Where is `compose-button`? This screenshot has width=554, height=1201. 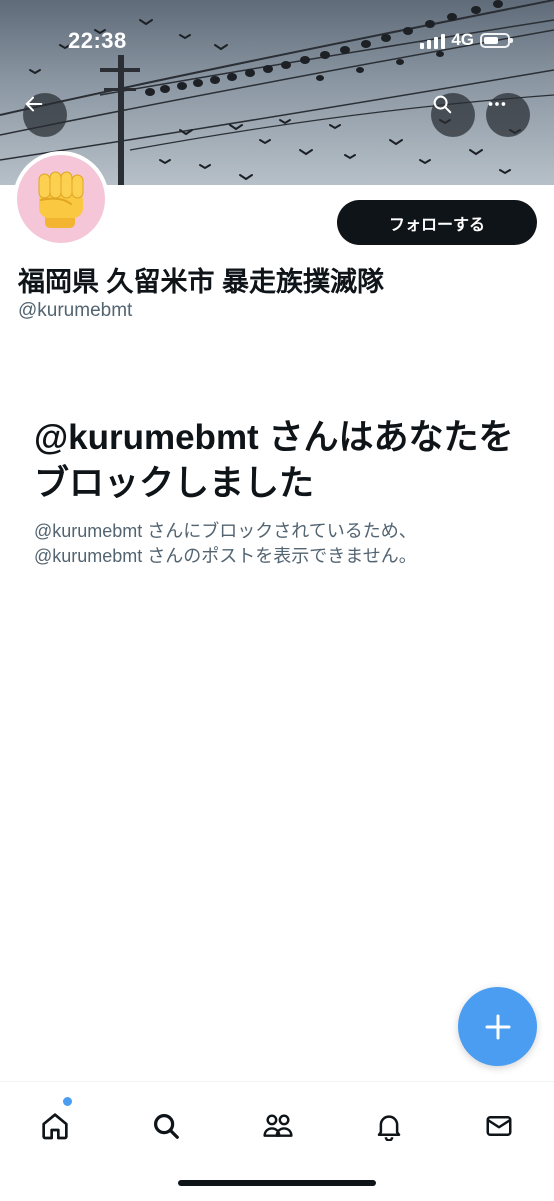 compose-button is located at coordinates (497, 1026).